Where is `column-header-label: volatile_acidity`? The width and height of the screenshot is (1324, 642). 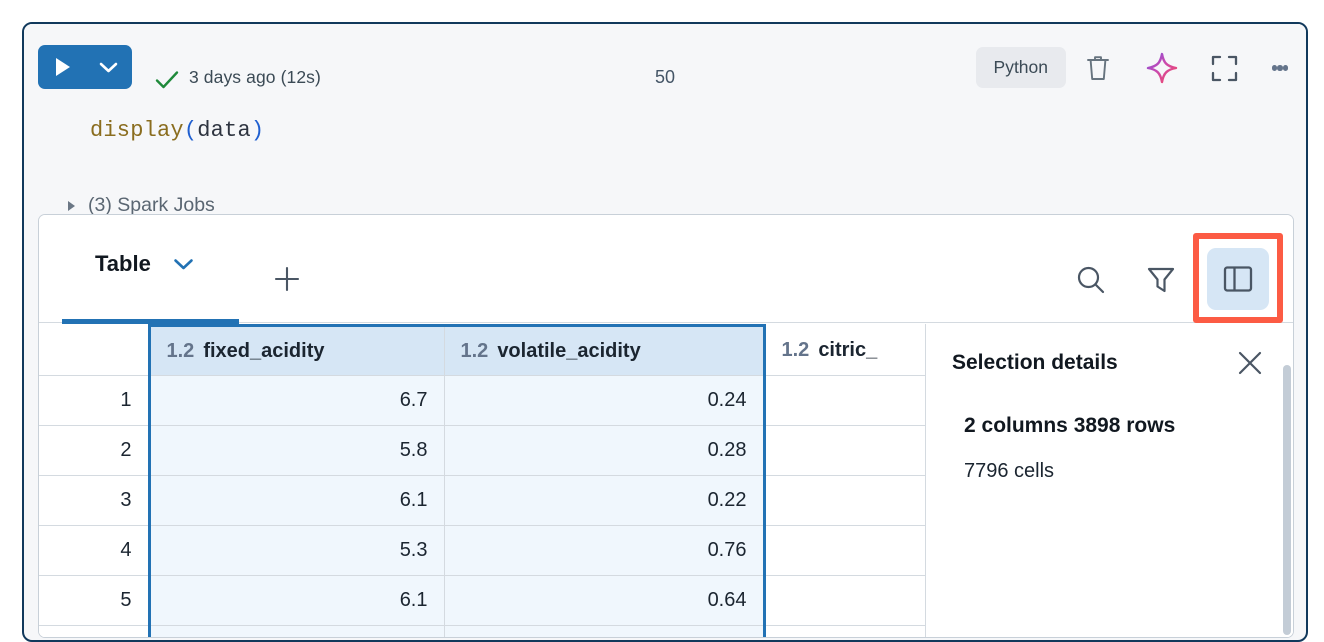 column-header-label: volatile_acidity is located at coordinates (569, 350).